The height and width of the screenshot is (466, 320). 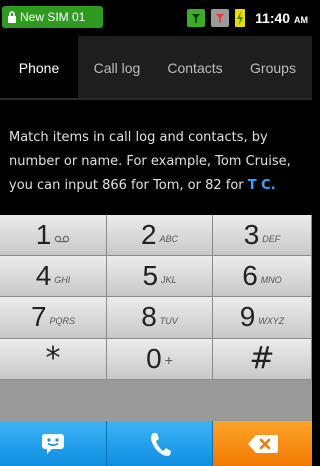 I want to click on key-1: 1, so click(x=53, y=236).